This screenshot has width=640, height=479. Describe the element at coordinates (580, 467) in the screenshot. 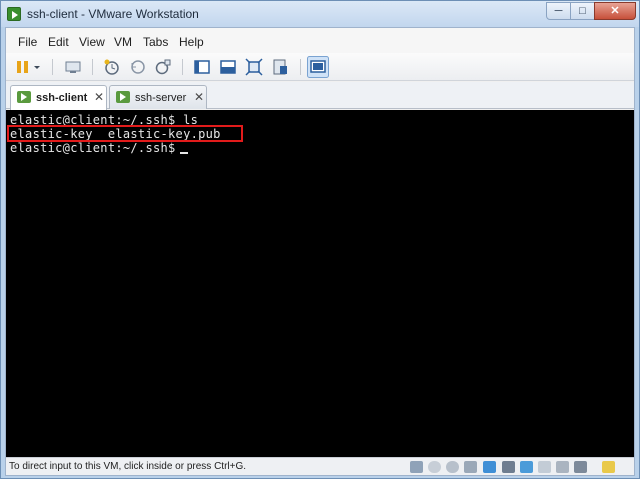

I see `device-icon` at that location.